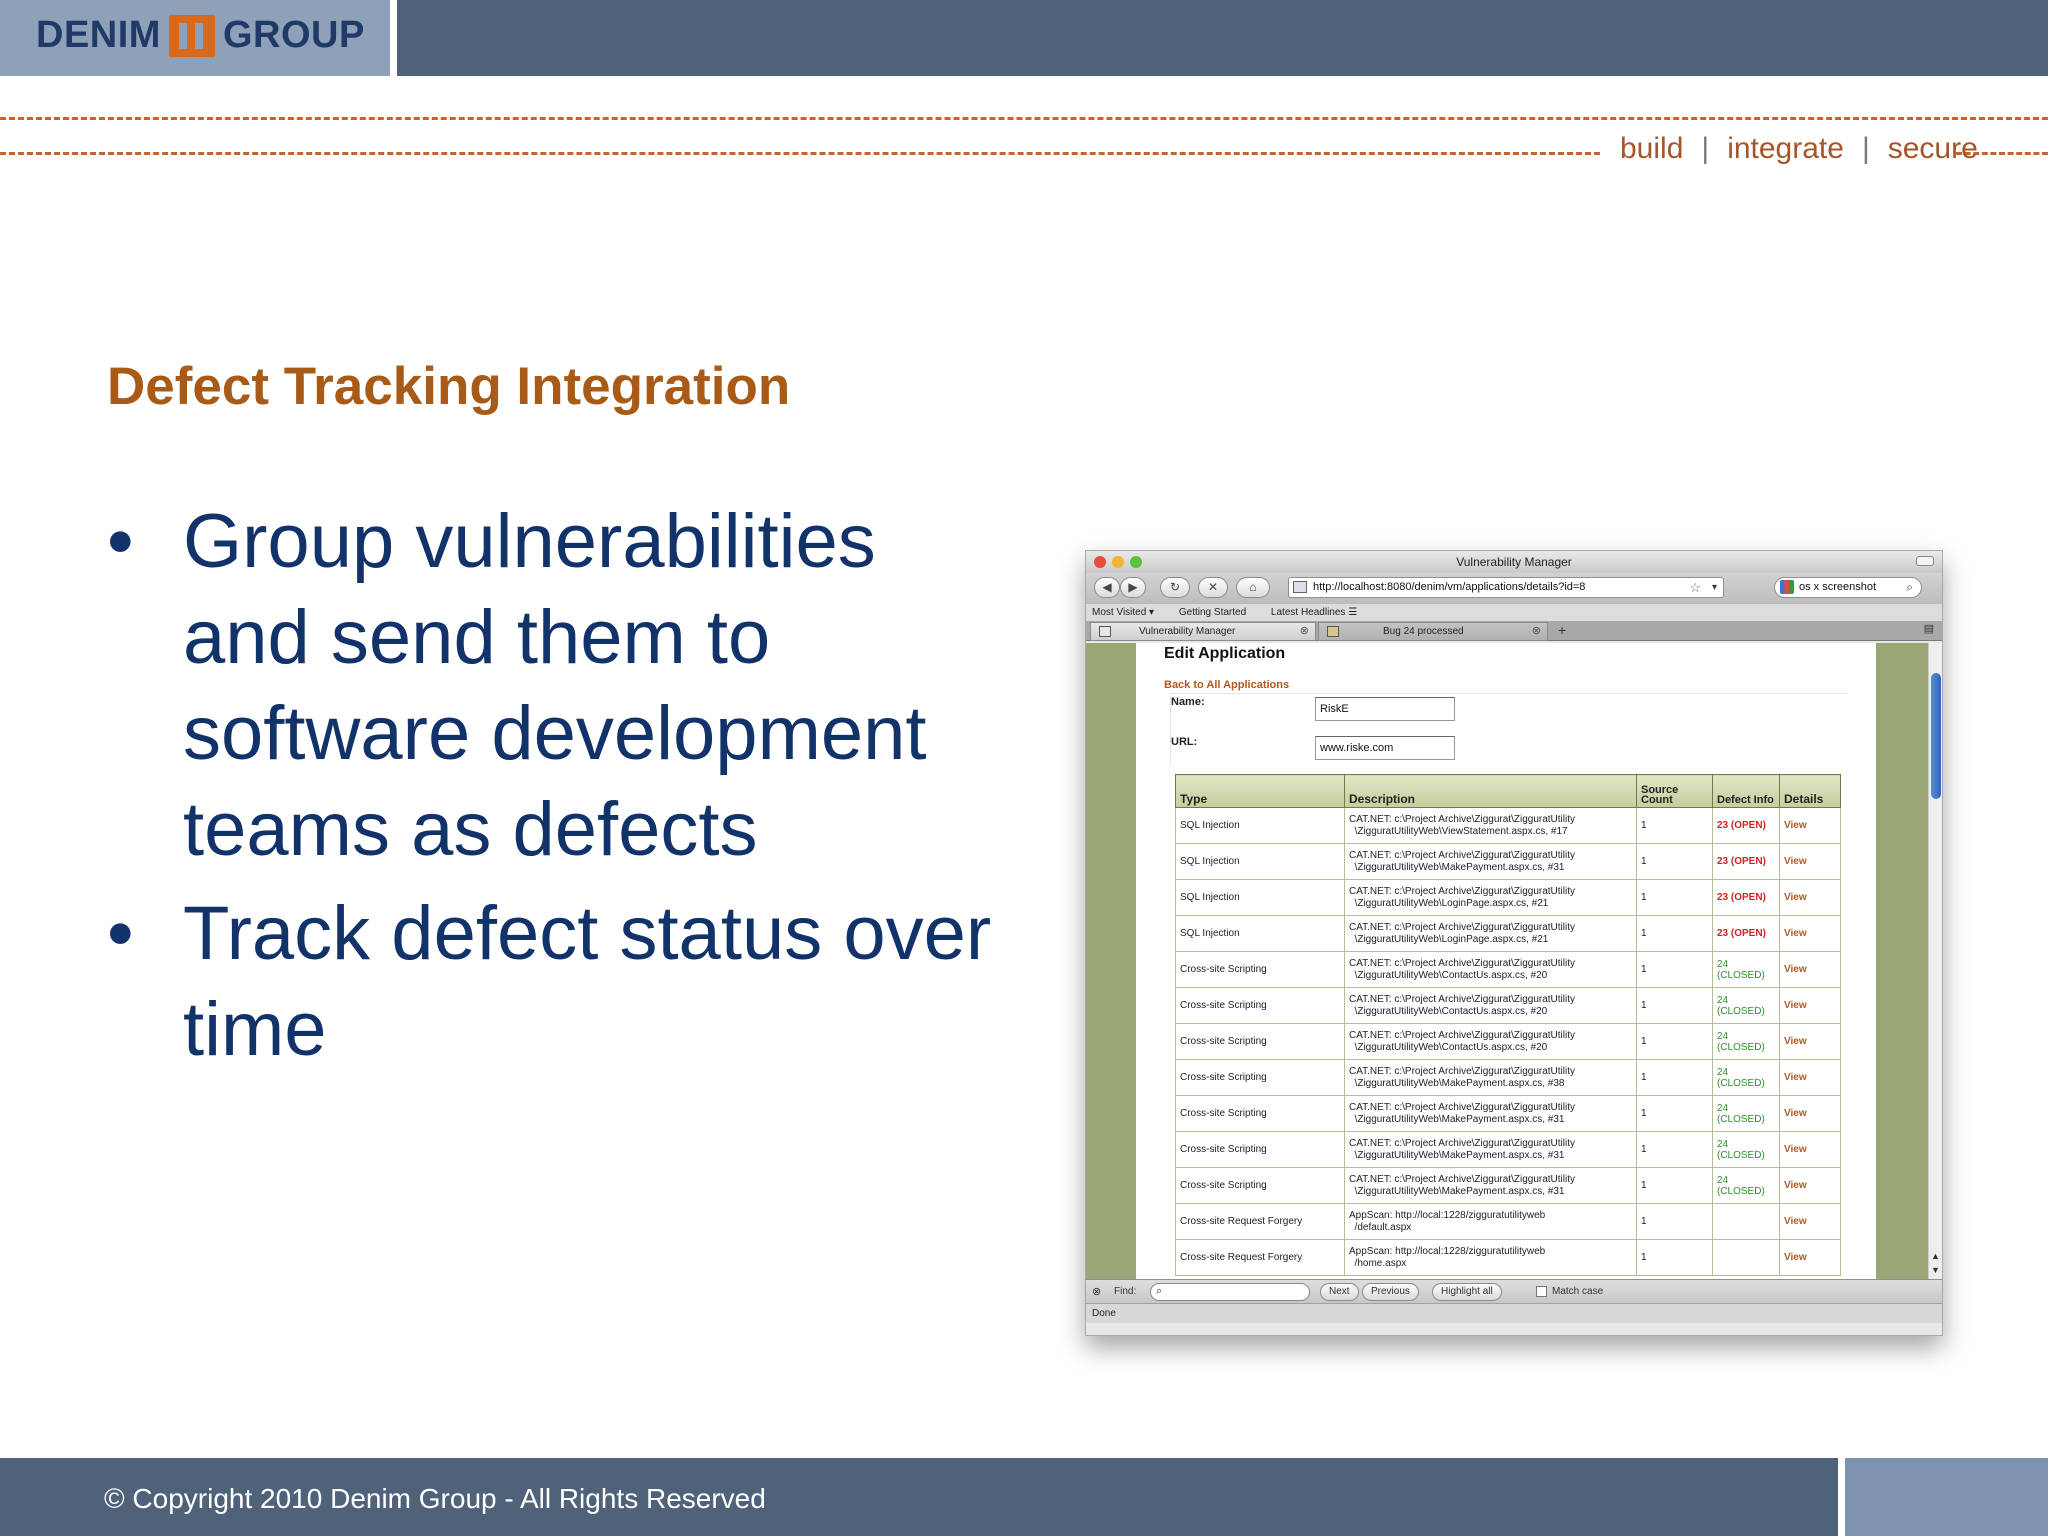 Image resolution: width=2048 pixels, height=1536 pixels. I want to click on stop-button: ✕, so click(1213, 587).